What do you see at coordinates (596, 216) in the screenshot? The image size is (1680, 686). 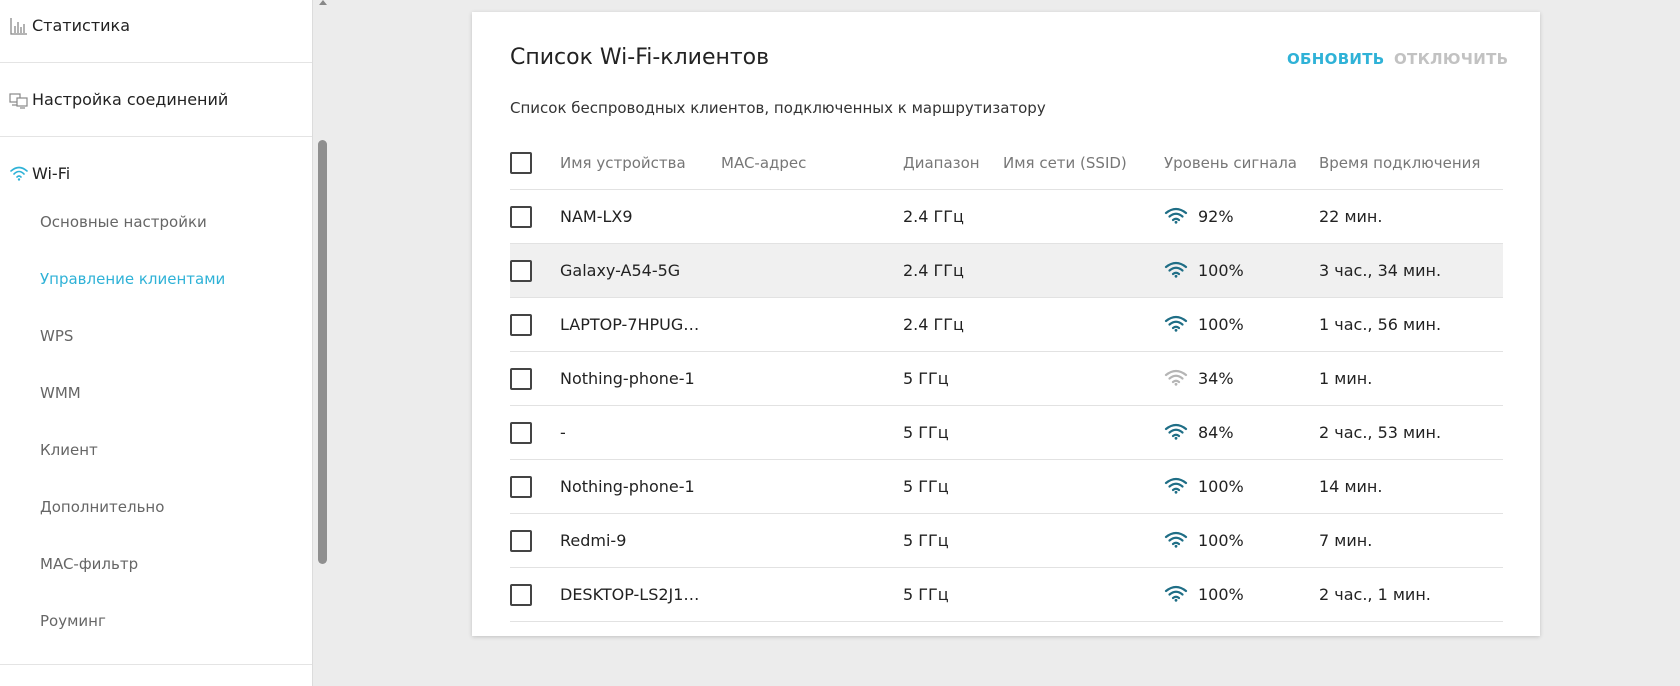 I see `device-name: NAM-LX9` at bounding box center [596, 216].